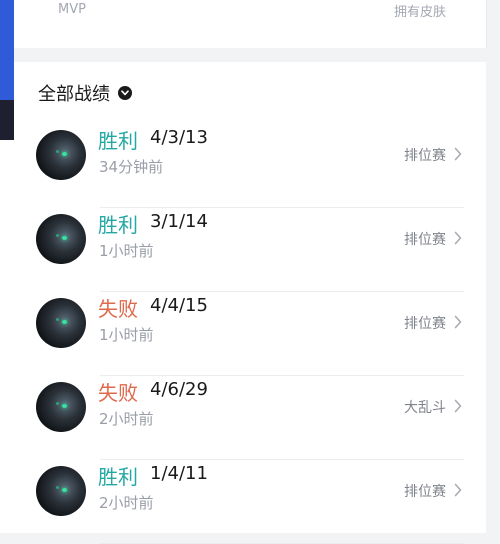 This screenshot has height=544, width=500. What do you see at coordinates (74, 94) in the screenshot?
I see `section-title: 全部战绩` at bounding box center [74, 94].